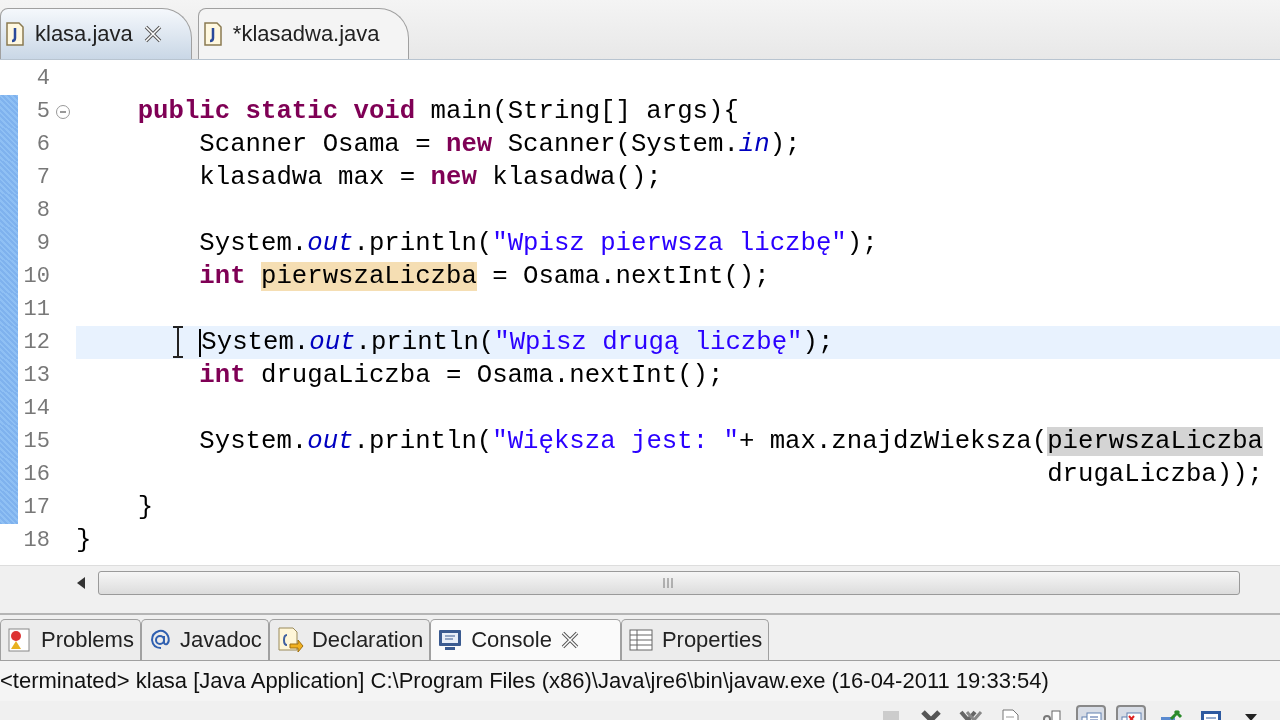 The height and width of the screenshot is (720, 1280). Describe the element at coordinates (576, 177) in the screenshot. I see `code-text: klasadwa();` at that location.